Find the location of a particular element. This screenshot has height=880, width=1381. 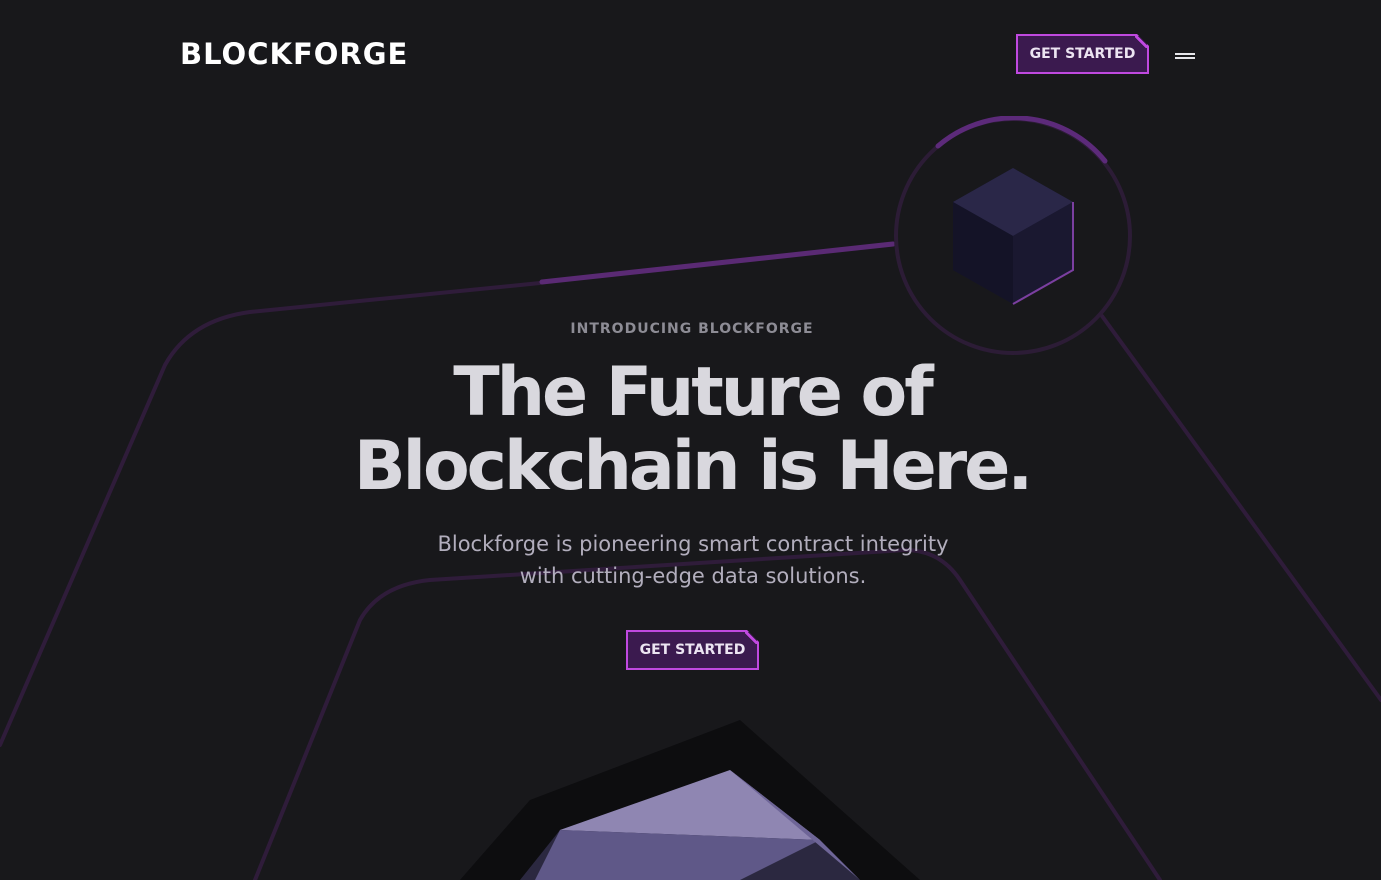

site-header: BLOCKFORGE GET STARTED is located at coordinates (690, 55).